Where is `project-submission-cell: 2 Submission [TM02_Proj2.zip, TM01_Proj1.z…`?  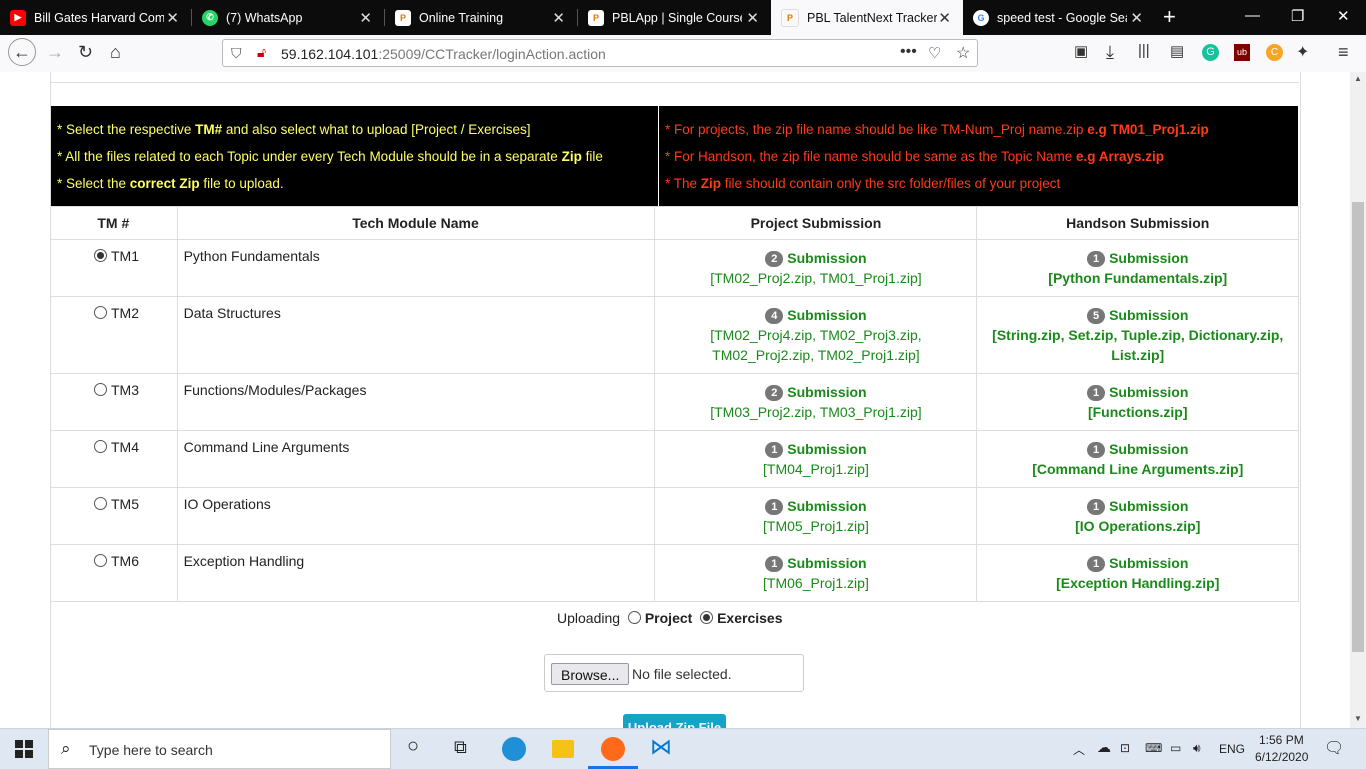
project-submission-cell: 2 Submission [TM02_Proj2.zip, TM01_Proj1.z… is located at coordinates (816, 268).